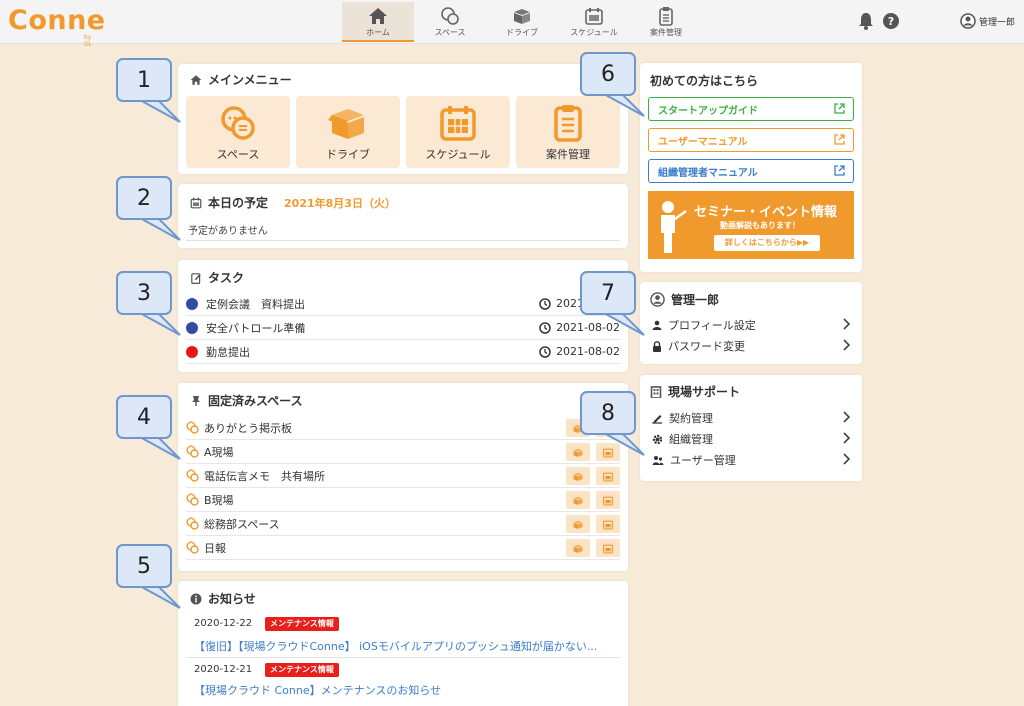  What do you see at coordinates (691, 439) in the screenshot?
I see `organization-management-label: 組織管理` at bounding box center [691, 439].